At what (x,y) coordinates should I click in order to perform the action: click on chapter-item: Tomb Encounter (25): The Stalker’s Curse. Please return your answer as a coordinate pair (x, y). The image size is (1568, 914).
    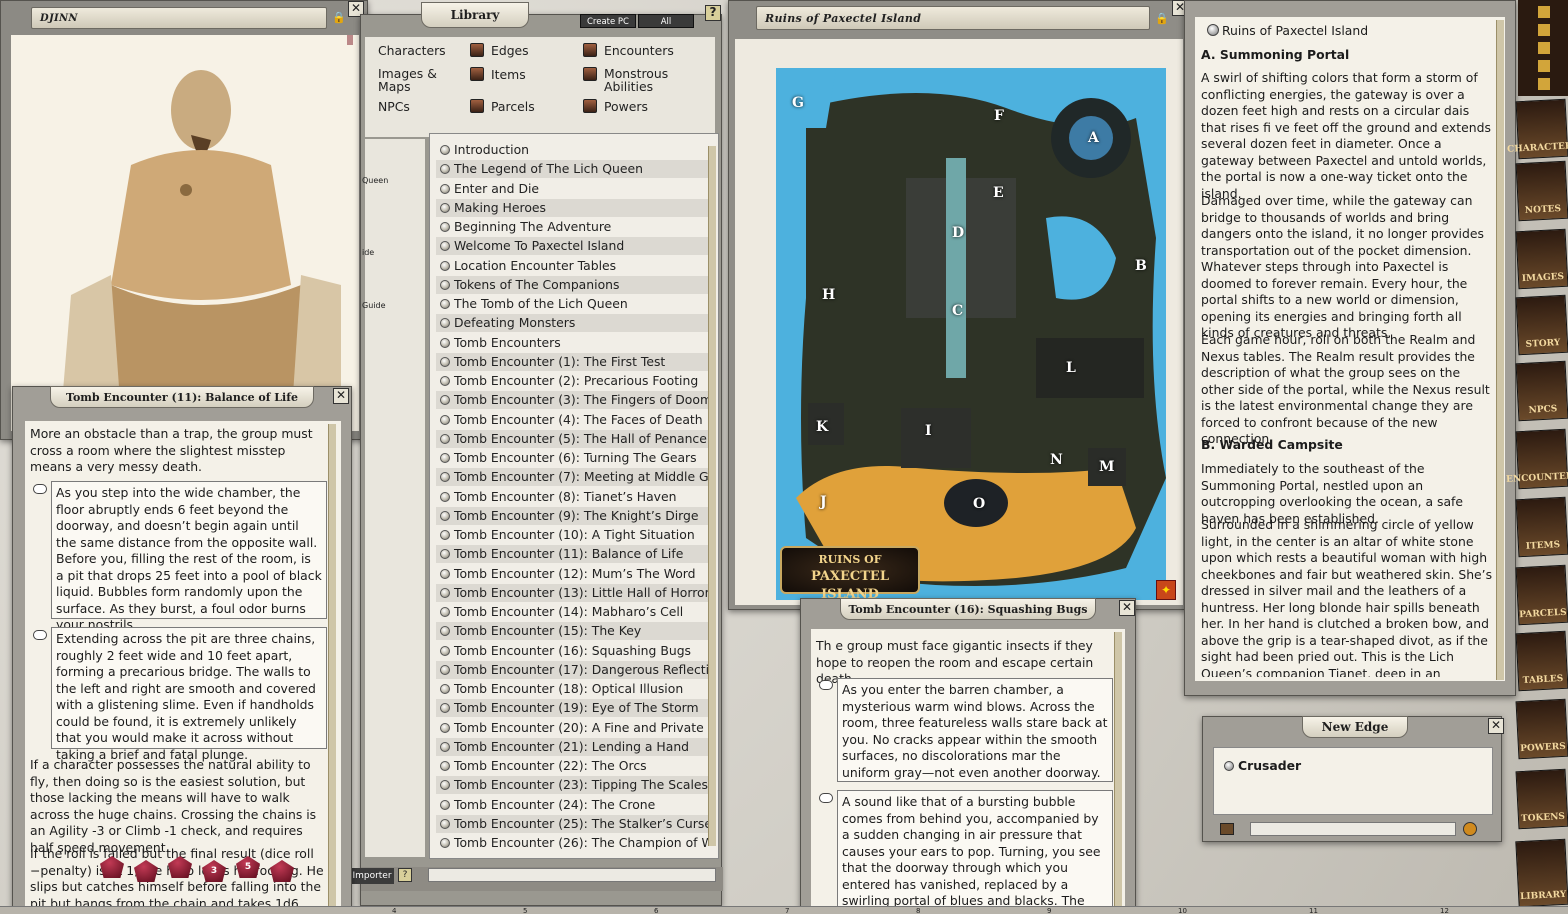
    Looking at the image, I should click on (572, 823).